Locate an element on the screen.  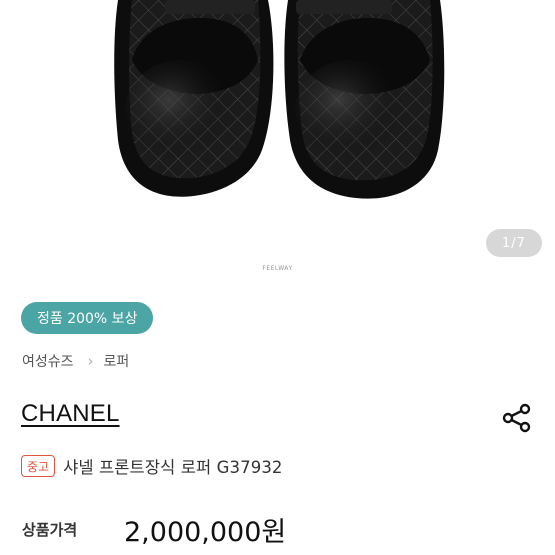
brand-link: CHANEL is located at coordinates (70, 414).